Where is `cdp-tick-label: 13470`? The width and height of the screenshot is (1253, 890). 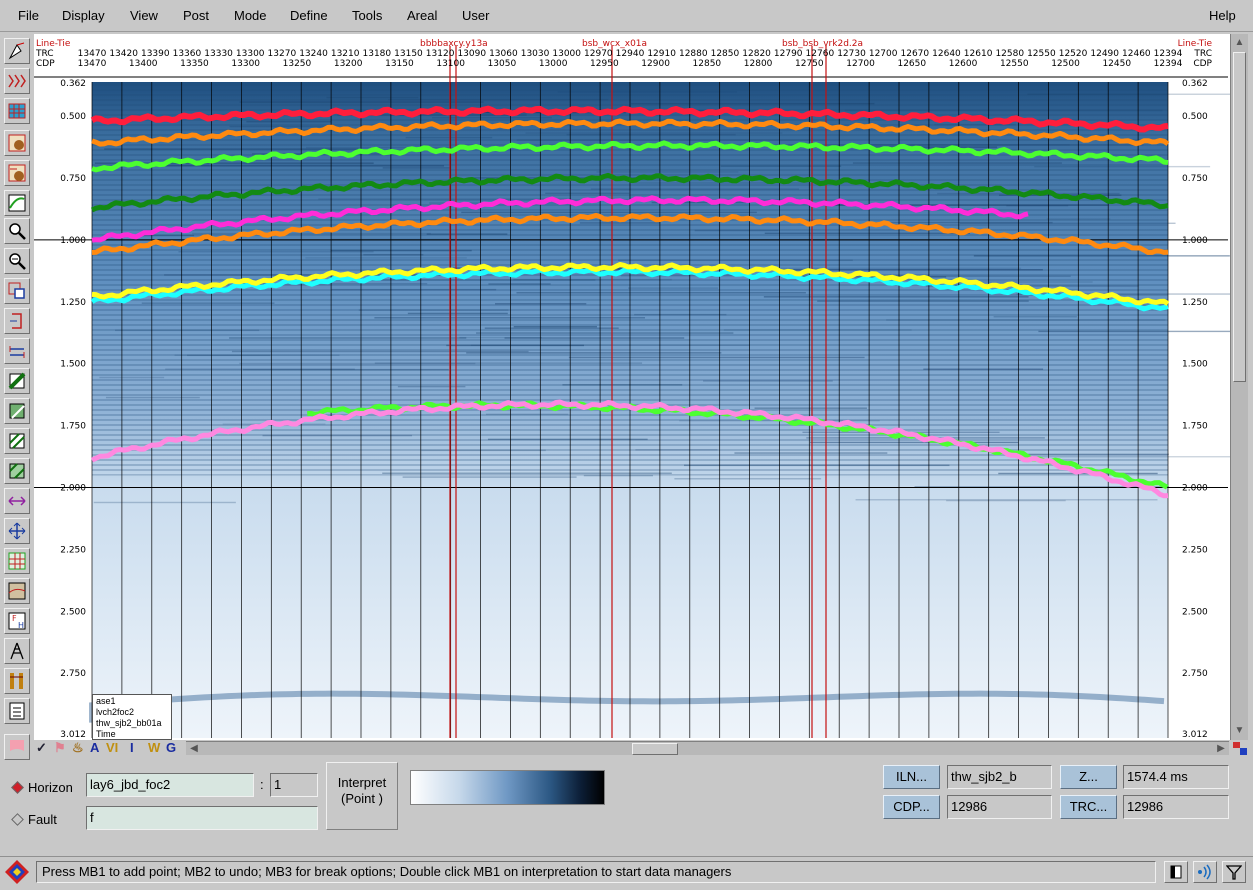
cdp-tick-label: 13470 is located at coordinates (92, 64).